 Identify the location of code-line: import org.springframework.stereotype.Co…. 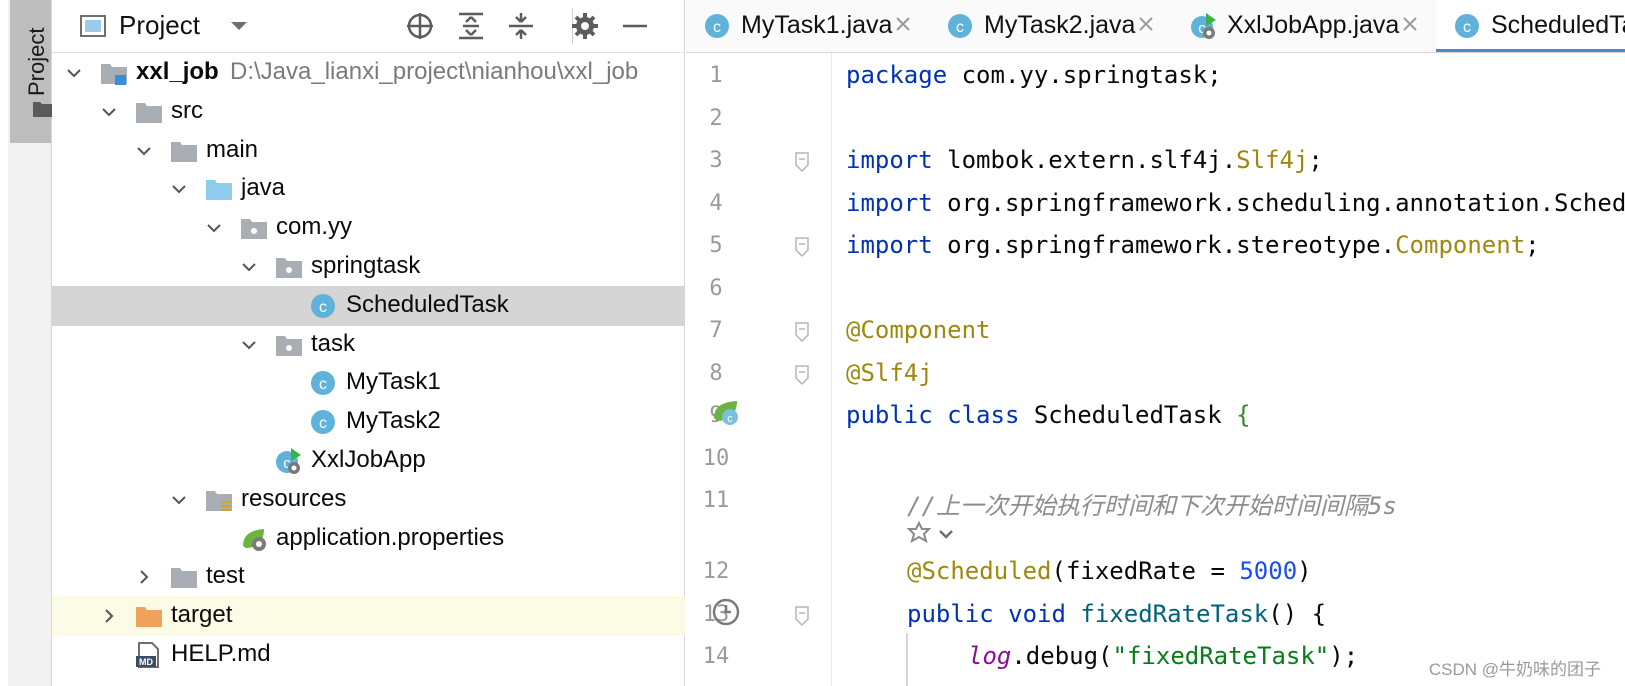
(1193, 245).